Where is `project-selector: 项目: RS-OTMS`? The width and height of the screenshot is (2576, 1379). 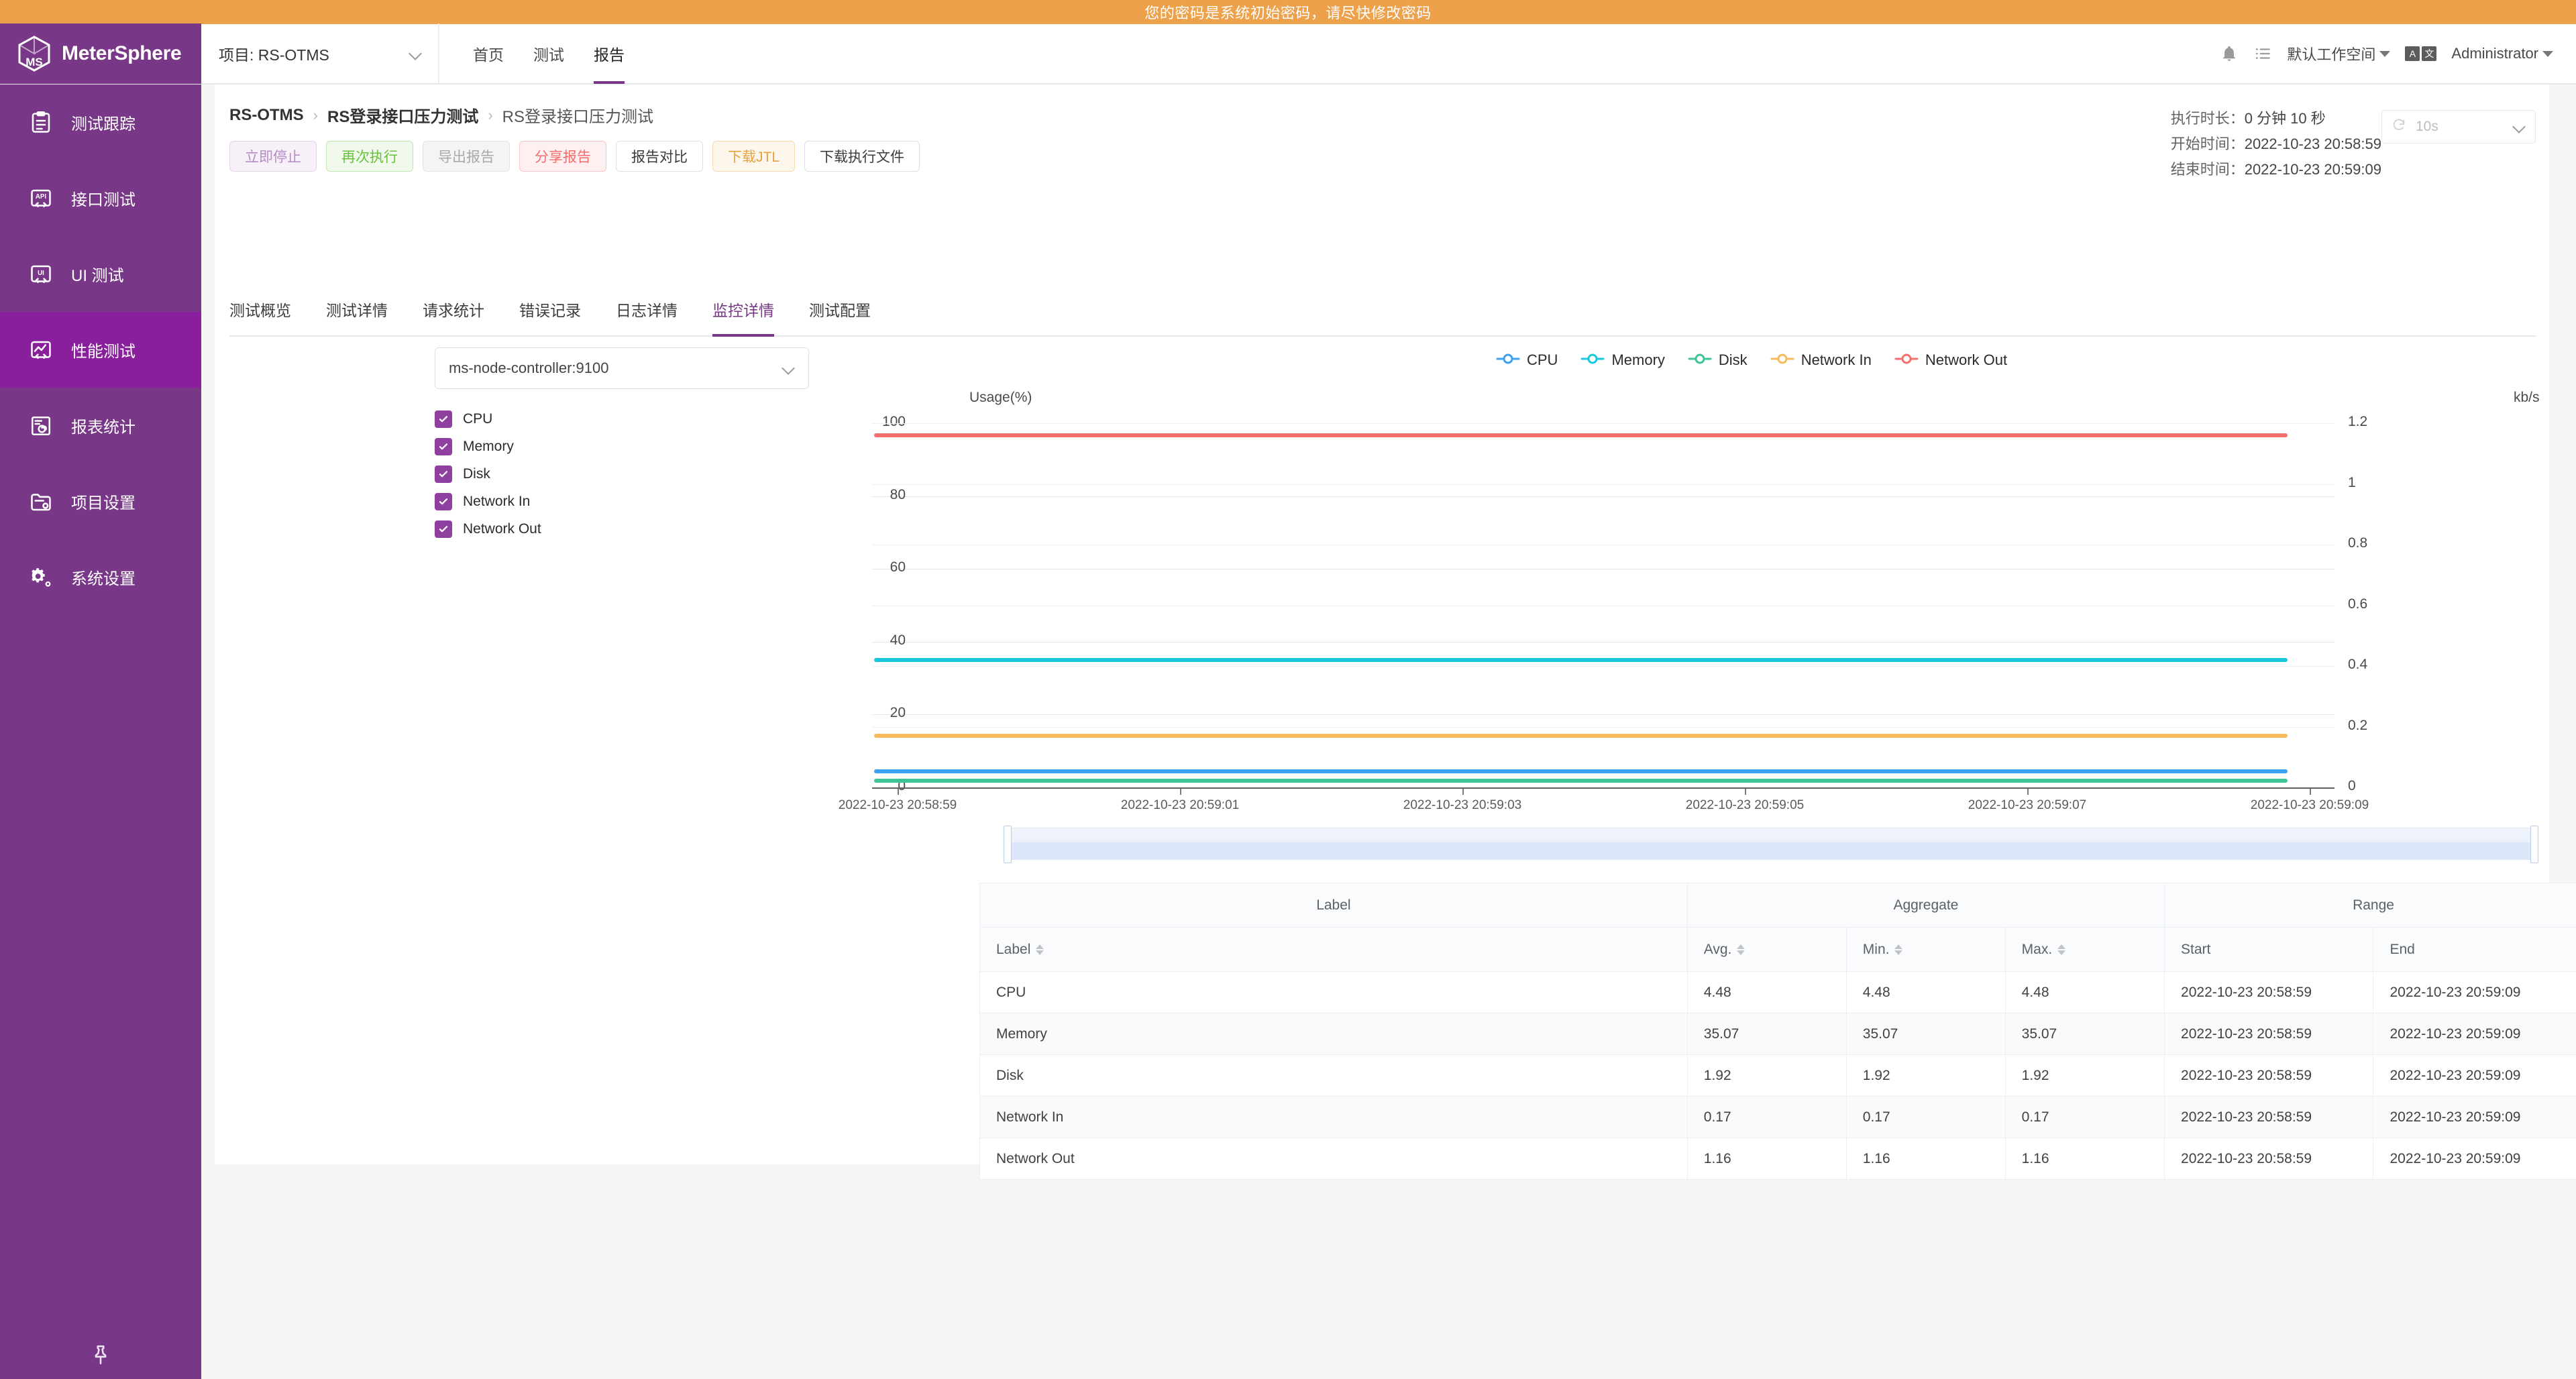
project-selector: 项目: RS-OTMS is located at coordinates (320, 53).